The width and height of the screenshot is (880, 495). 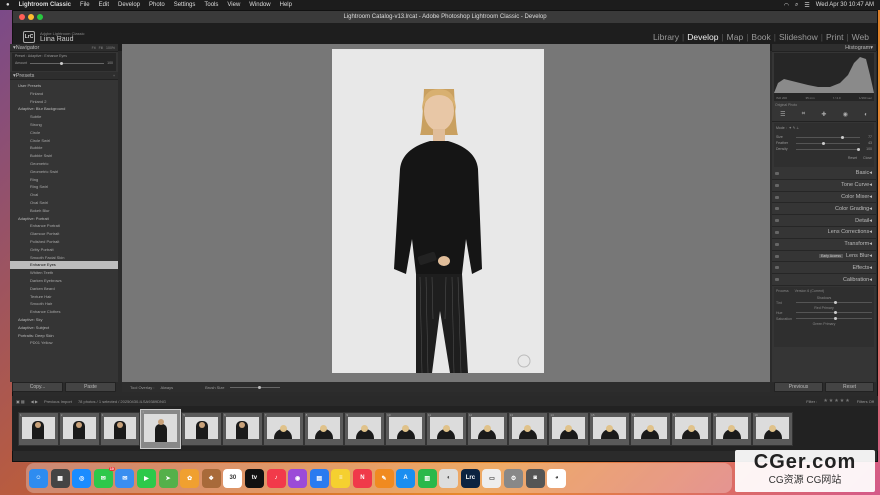 What do you see at coordinates (64, 258) in the screenshot?
I see `preset-item: Smooth Facial Skin` at bounding box center [64, 258].